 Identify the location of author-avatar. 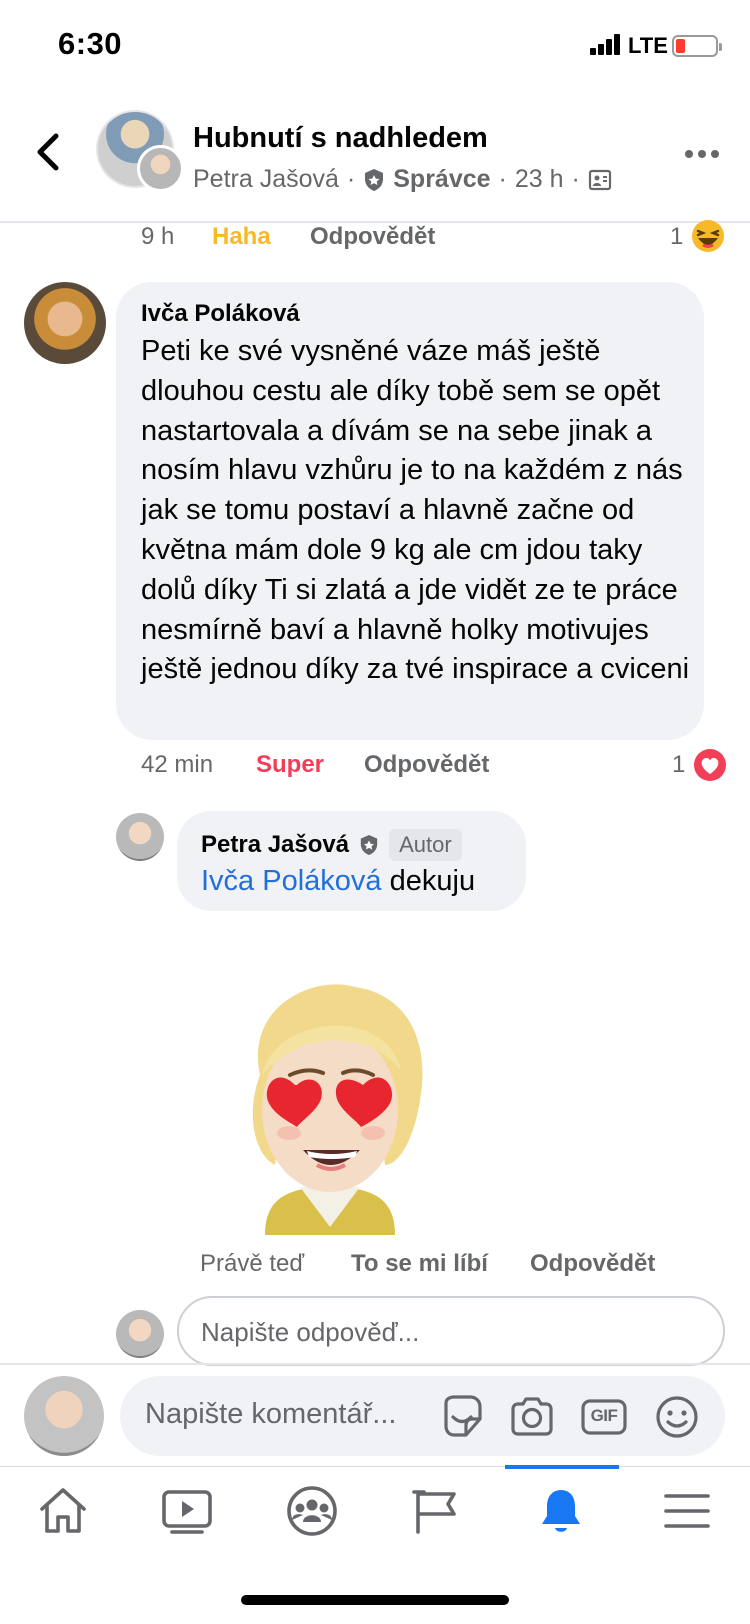
(160, 168).